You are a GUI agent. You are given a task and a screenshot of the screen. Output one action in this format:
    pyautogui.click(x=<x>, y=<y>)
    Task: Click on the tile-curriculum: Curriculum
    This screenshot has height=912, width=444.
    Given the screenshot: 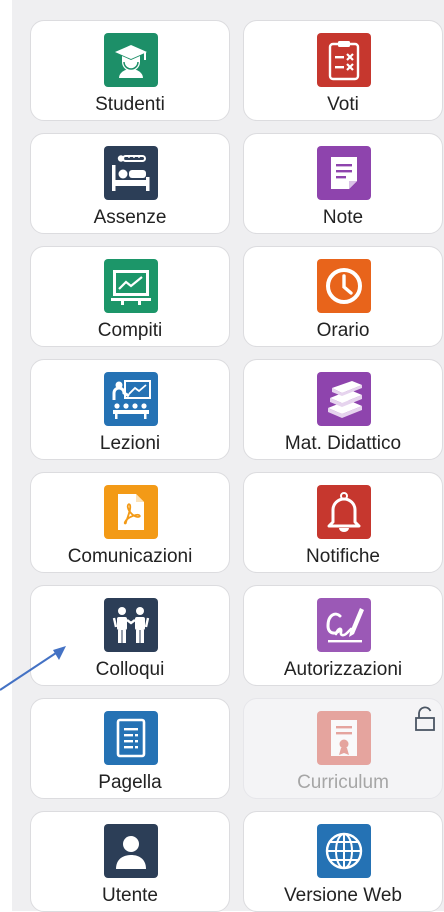 What is the action you would take?
    pyautogui.click(x=343, y=748)
    